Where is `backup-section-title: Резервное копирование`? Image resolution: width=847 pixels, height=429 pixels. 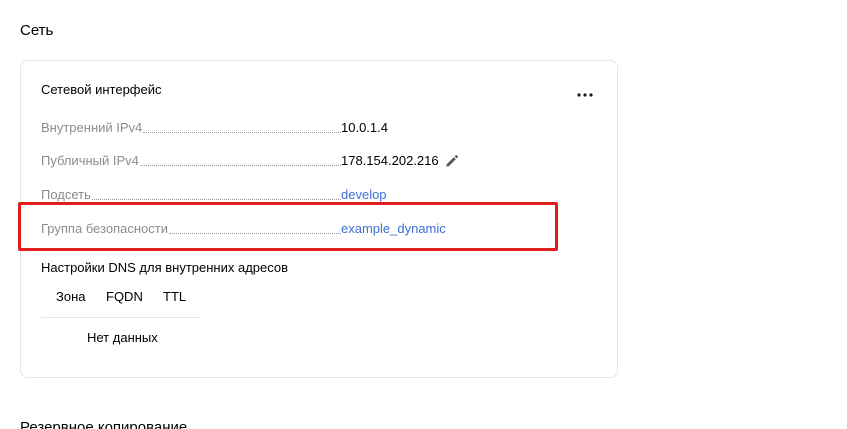 backup-section-title: Резервное копирование is located at coordinates (104, 424).